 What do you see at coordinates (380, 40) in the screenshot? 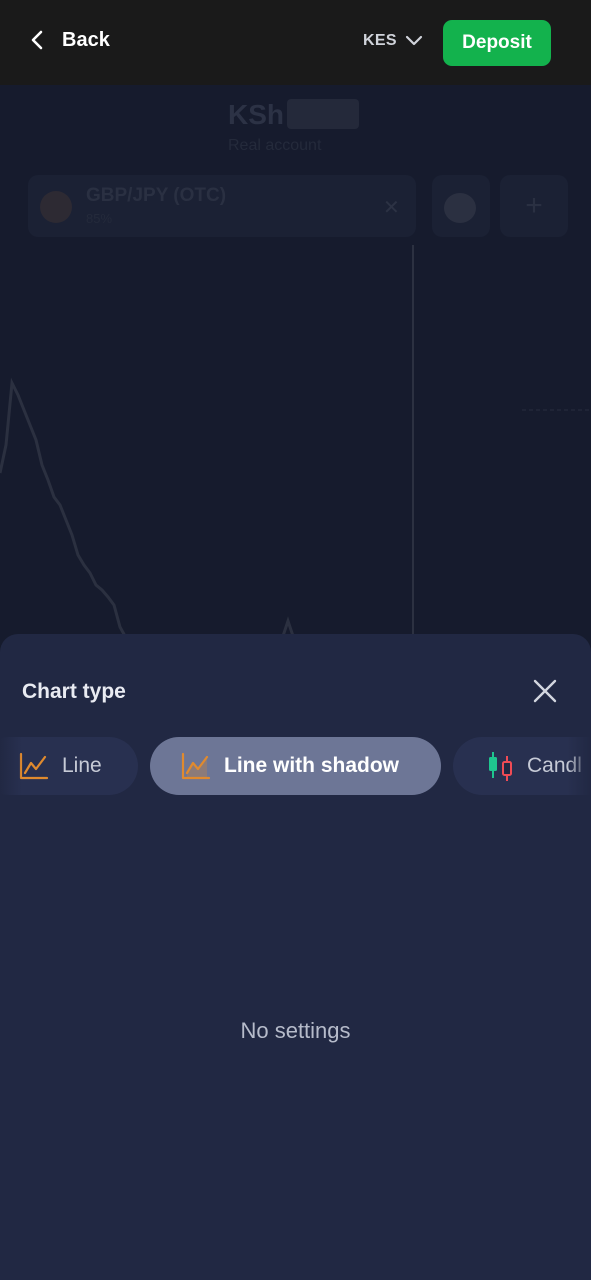
I see `currency-label: KES` at bounding box center [380, 40].